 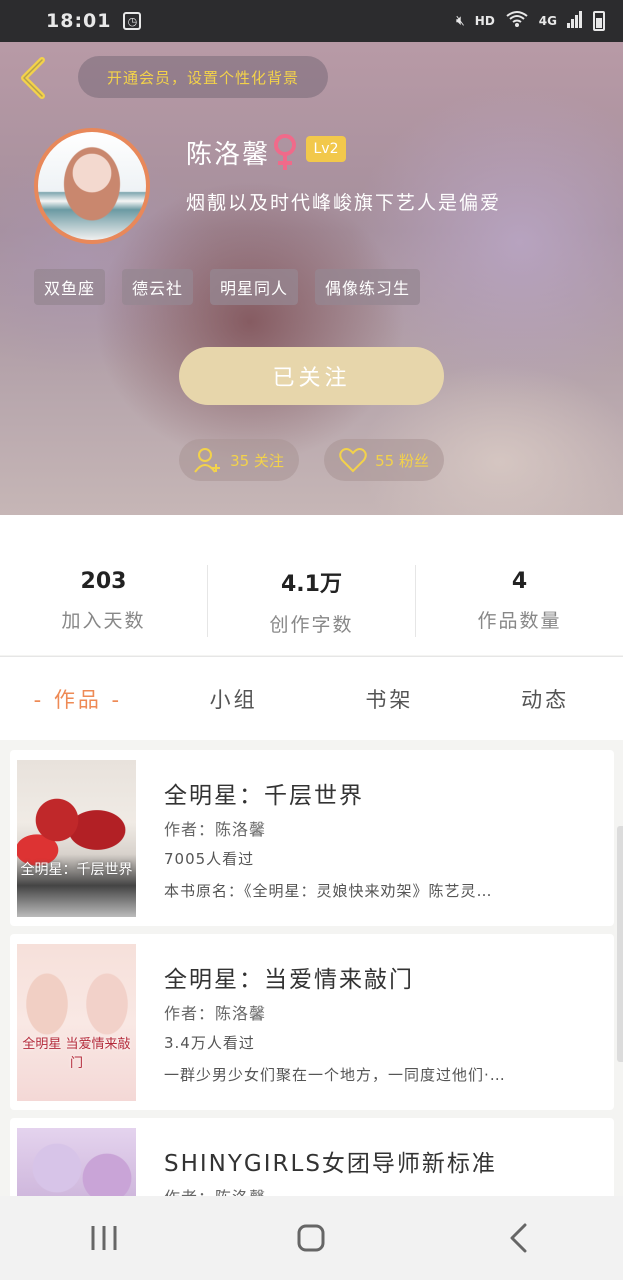 What do you see at coordinates (76, 1054) in the screenshot?
I see `cover-title: 全明星 当爱情来敲门` at bounding box center [76, 1054].